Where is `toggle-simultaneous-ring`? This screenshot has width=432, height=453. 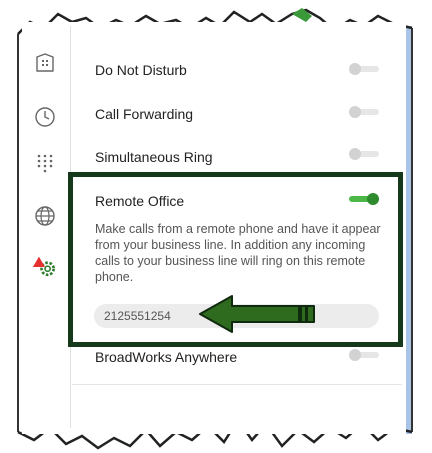
toggle-simultaneous-ring is located at coordinates (364, 154).